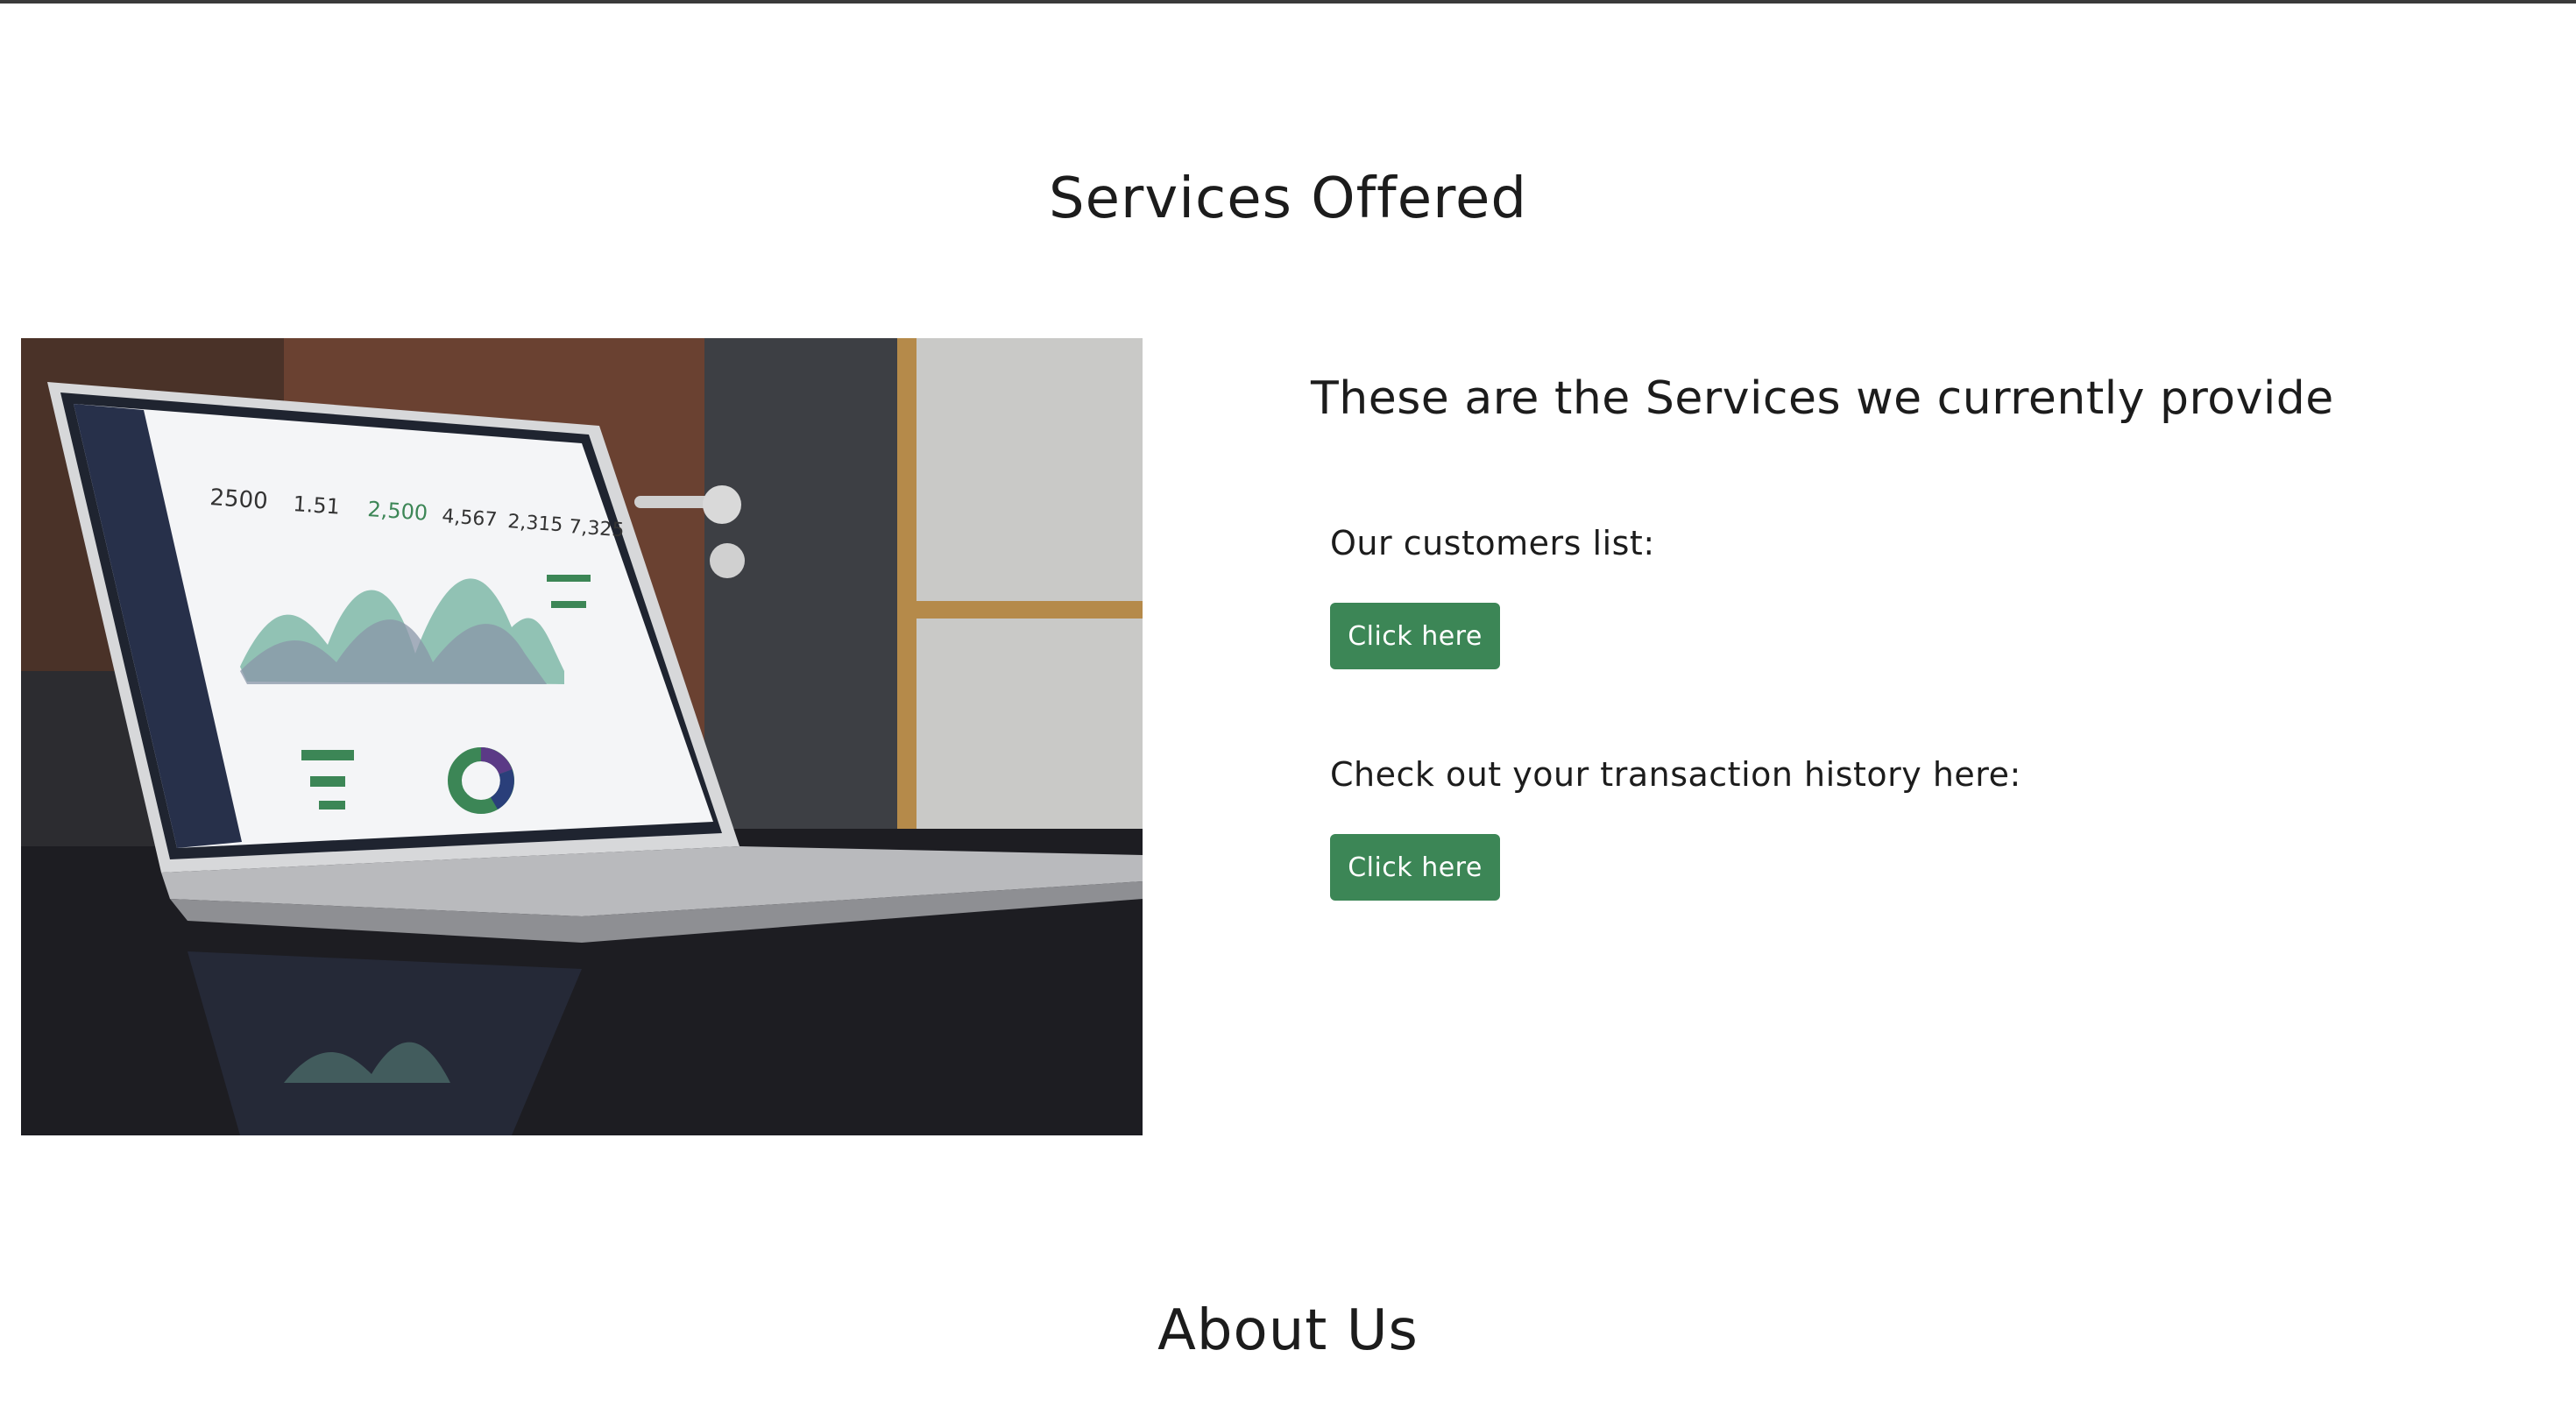  I want to click on svg-text: 7,325, so click(597, 529).